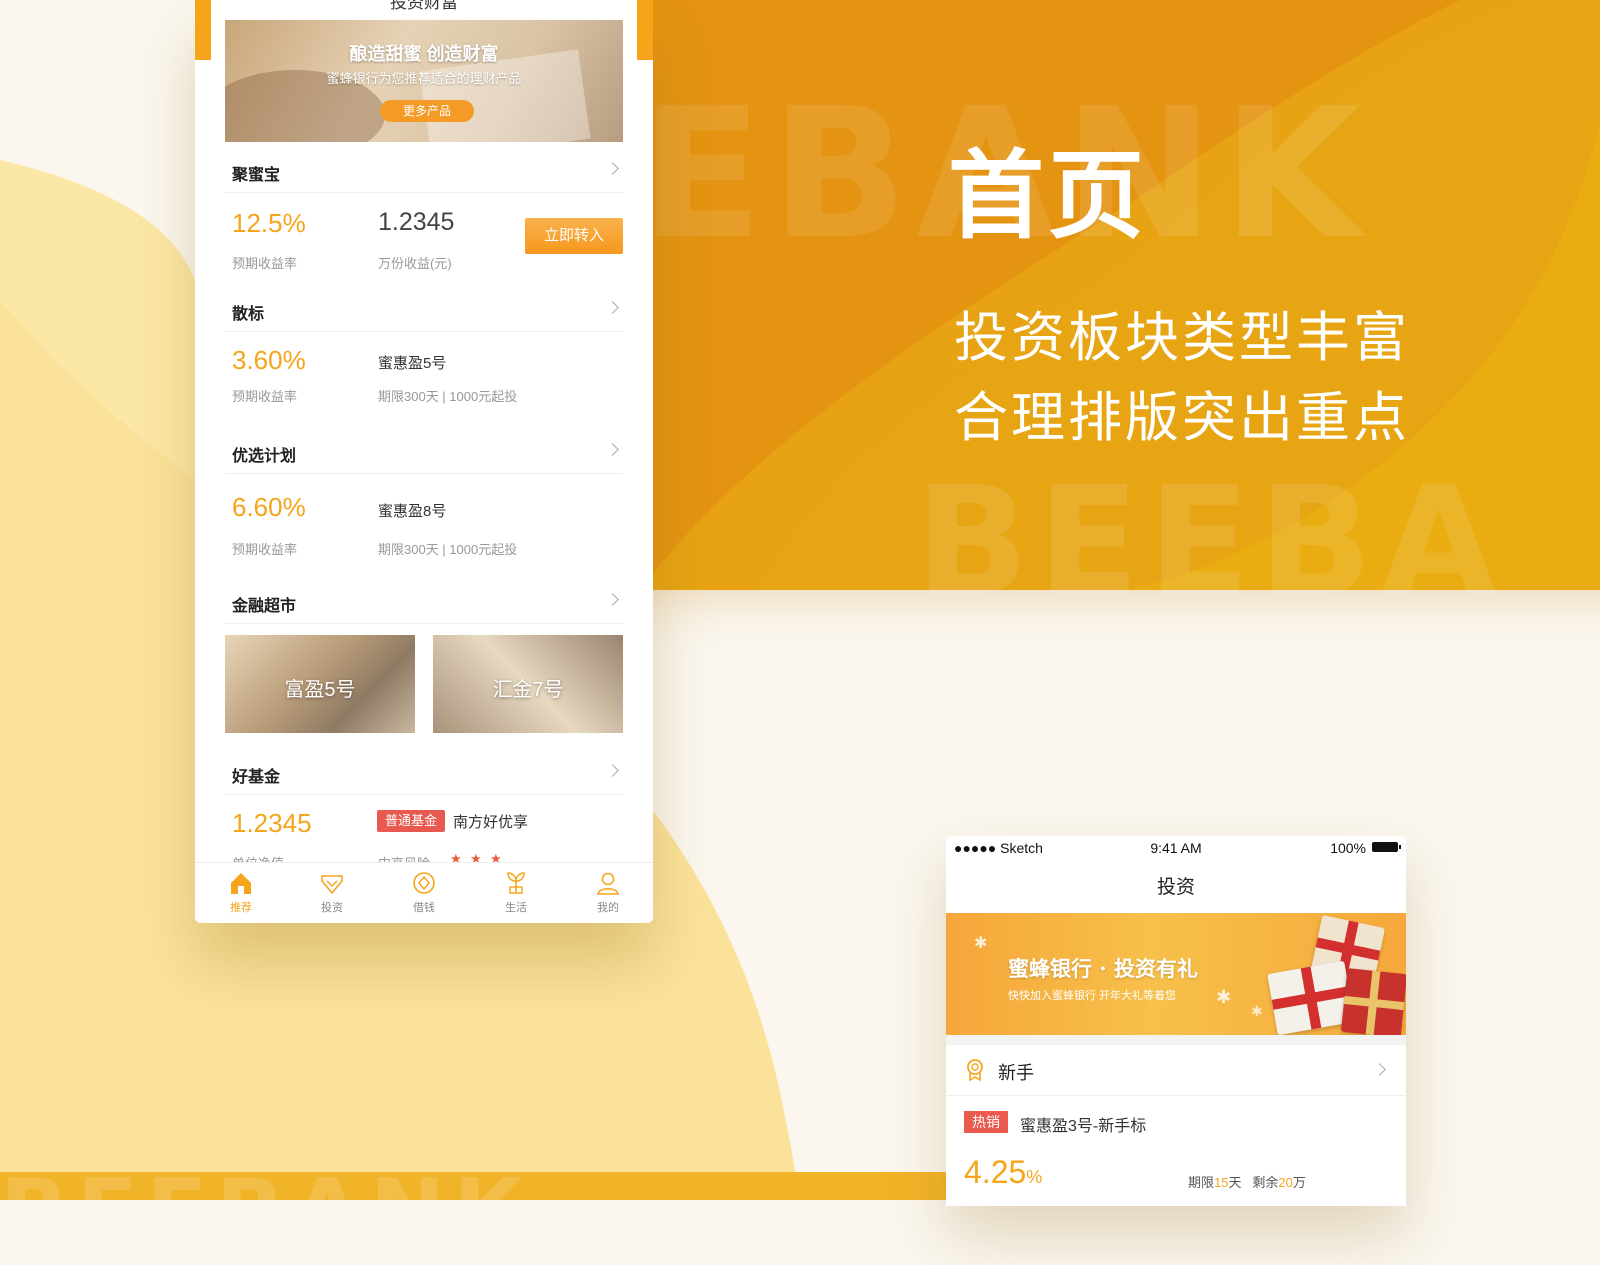  I want to click on battery-icon, so click(1386, 847).